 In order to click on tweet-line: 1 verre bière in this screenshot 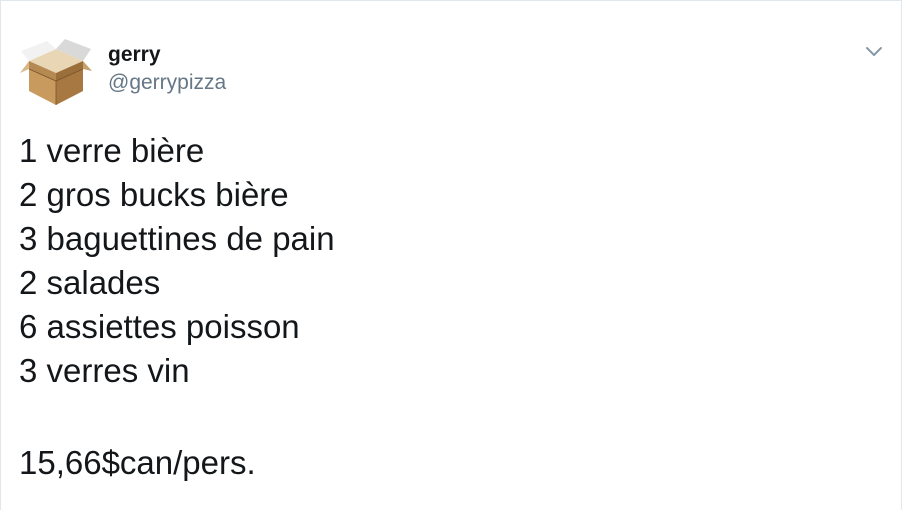, I will do `click(112, 150)`.